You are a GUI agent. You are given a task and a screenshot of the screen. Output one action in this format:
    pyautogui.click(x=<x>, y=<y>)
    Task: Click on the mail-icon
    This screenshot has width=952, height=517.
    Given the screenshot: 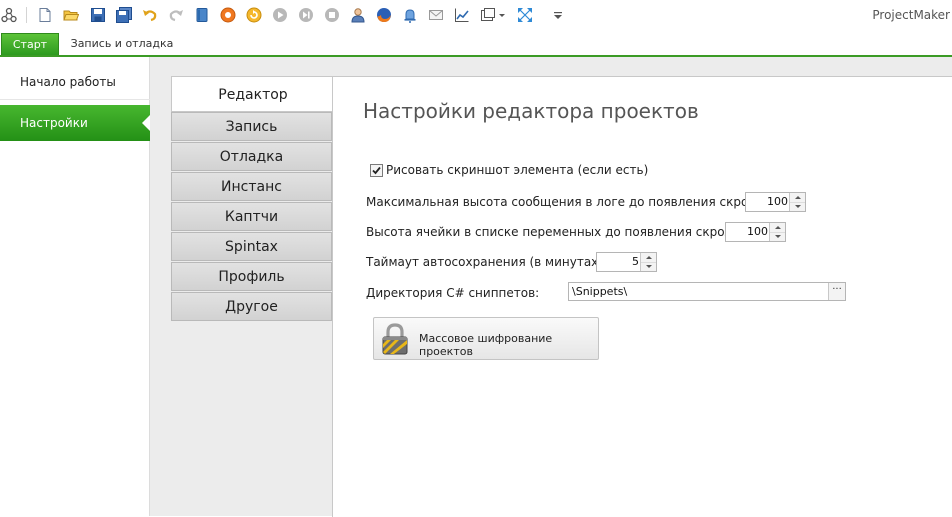 What is the action you would take?
    pyautogui.click(x=436, y=15)
    